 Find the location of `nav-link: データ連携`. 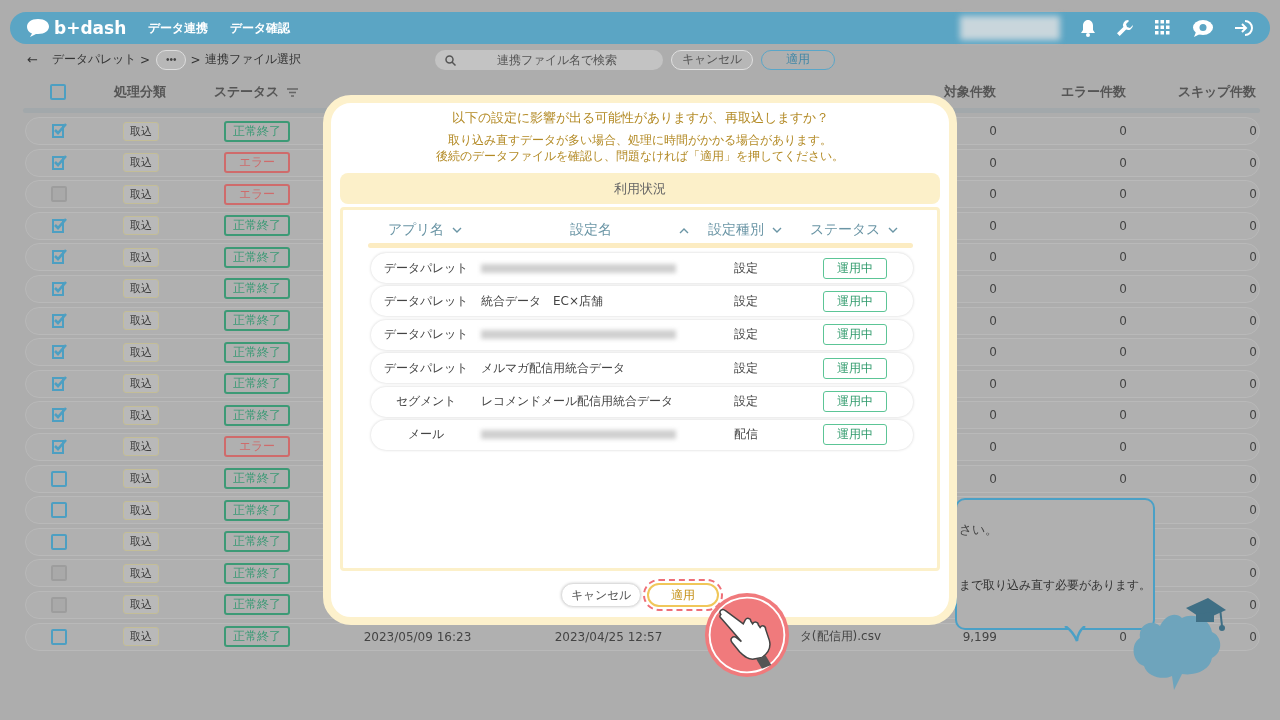

nav-link: データ連携 is located at coordinates (178, 28).